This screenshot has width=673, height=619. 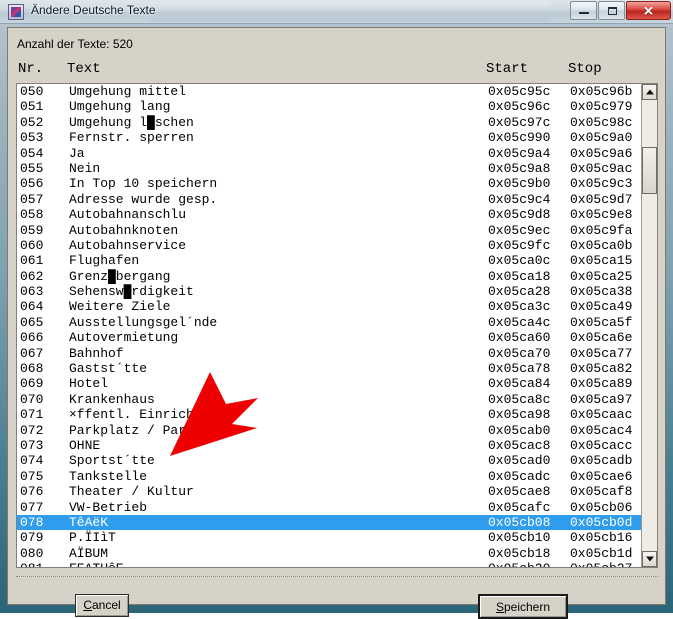 What do you see at coordinates (329, 245) in the screenshot?
I see `table-row: 060 Autobahnservice 0x05c9fc 0x05ca0b` at bounding box center [329, 245].